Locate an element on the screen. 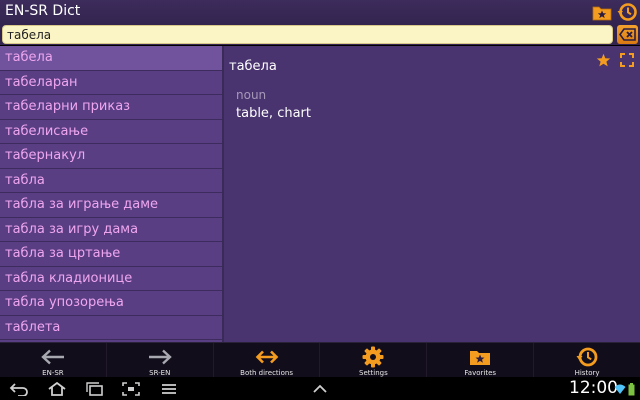 This screenshot has height=400, width=640. back-button is located at coordinates (19, 389).